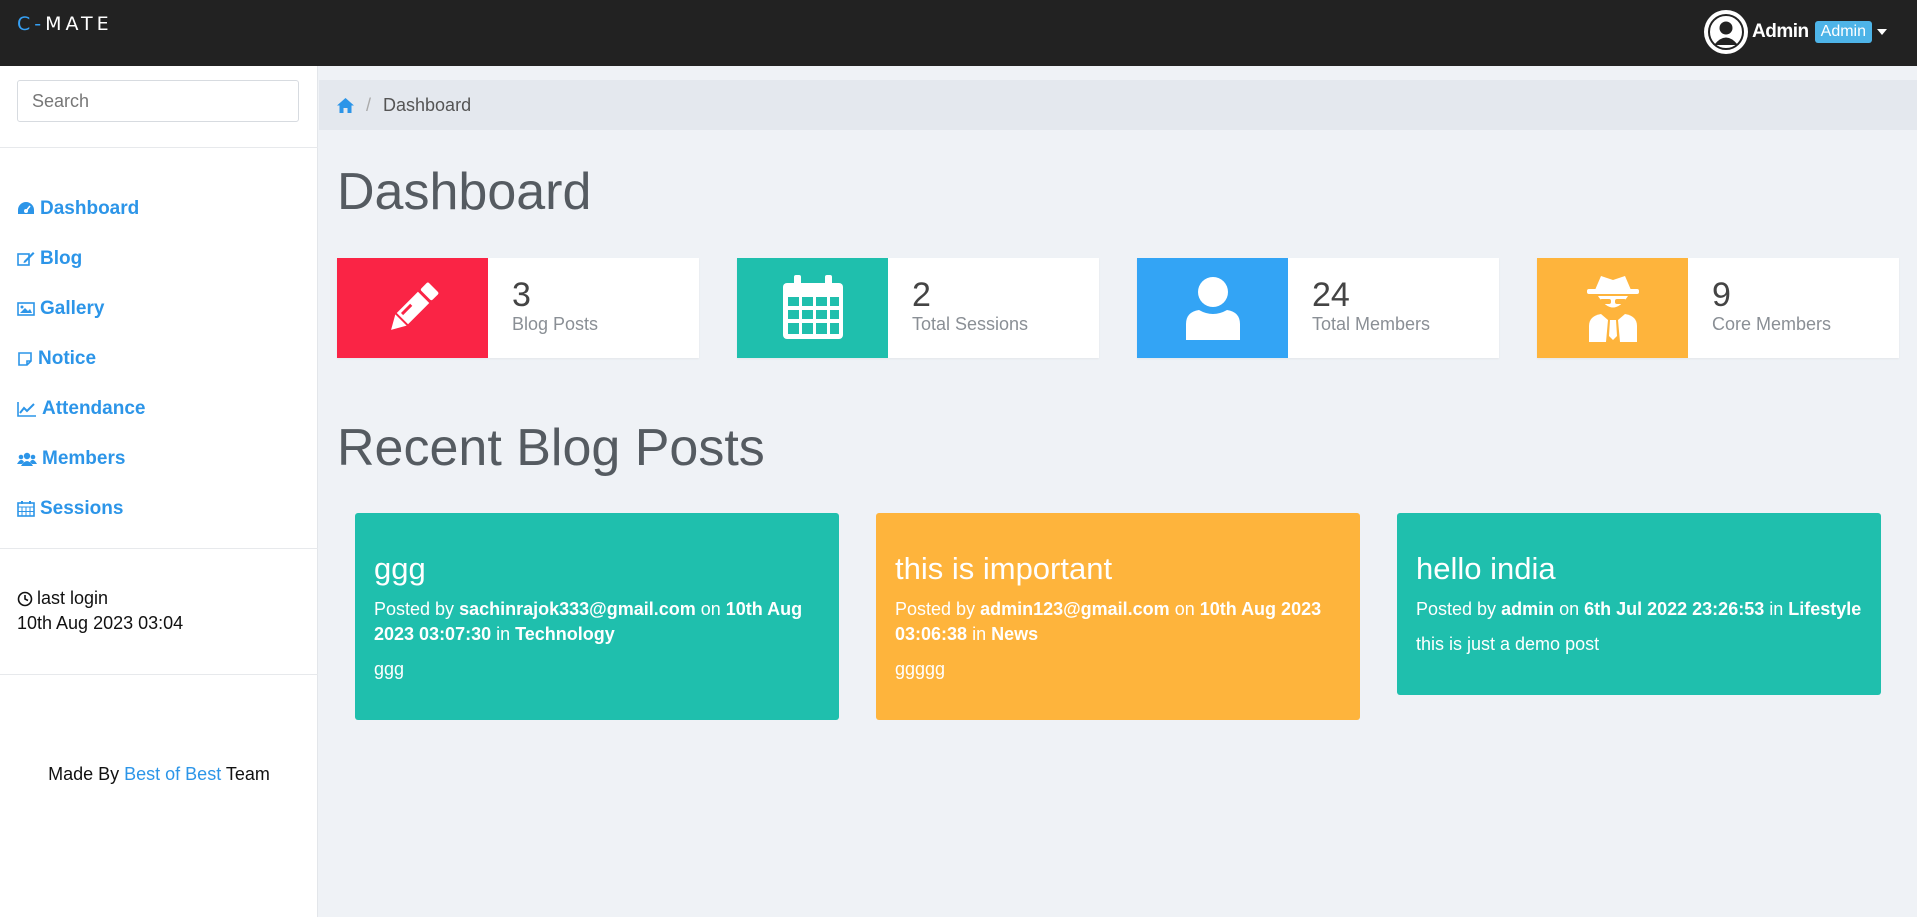 The image size is (1917, 917). Describe the element at coordinates (577, 609) in the screenshot. I see `post-author: sachinrajok333@gmail.com` at that location.